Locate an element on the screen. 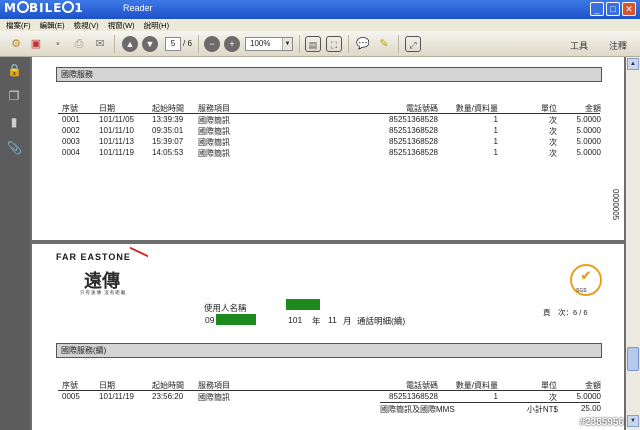 The image size is (640, 430). cell: 101/11/10 is located at coordinates (116, 130).